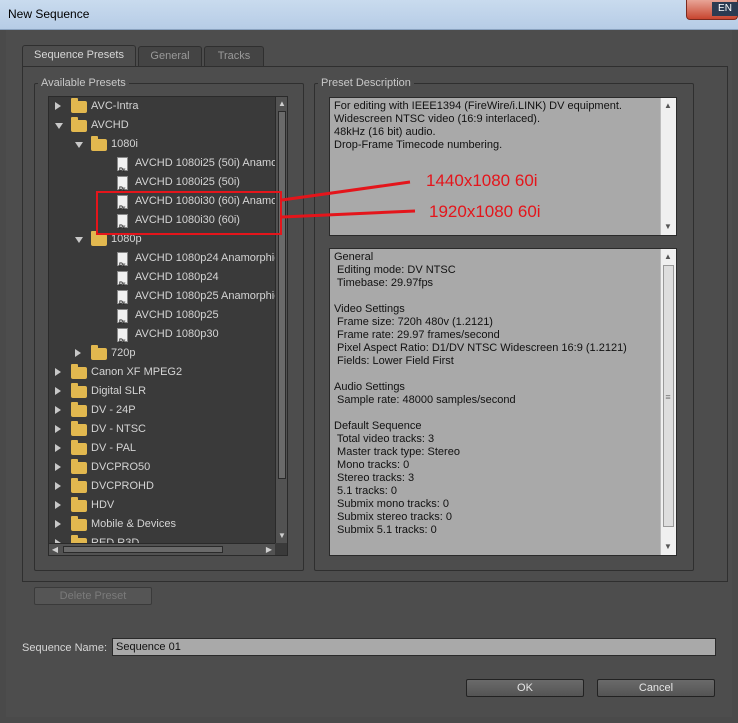 Image resolution: width=738 pixels, height=723 pixels. What do you see at coordinates (64, 648) in the screenshot?
I see `sequence-name-label: Sequence Name:` at bounding box center [64, 648].